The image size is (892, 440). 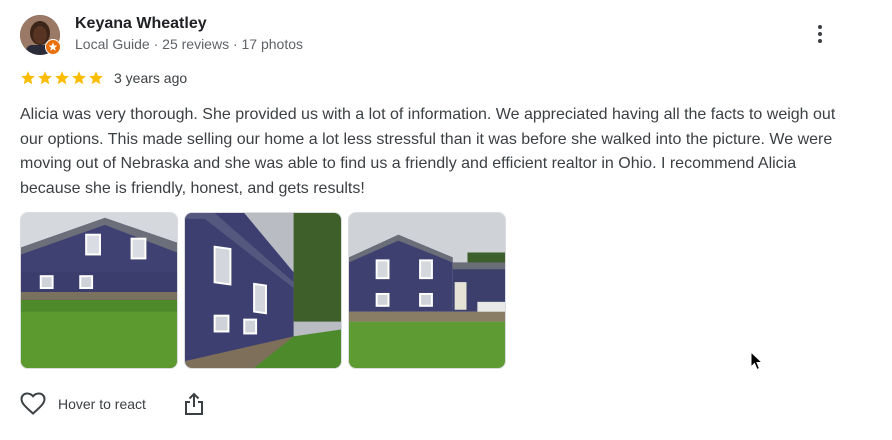 I want to click on share-icon, so click(x=193, y=403).